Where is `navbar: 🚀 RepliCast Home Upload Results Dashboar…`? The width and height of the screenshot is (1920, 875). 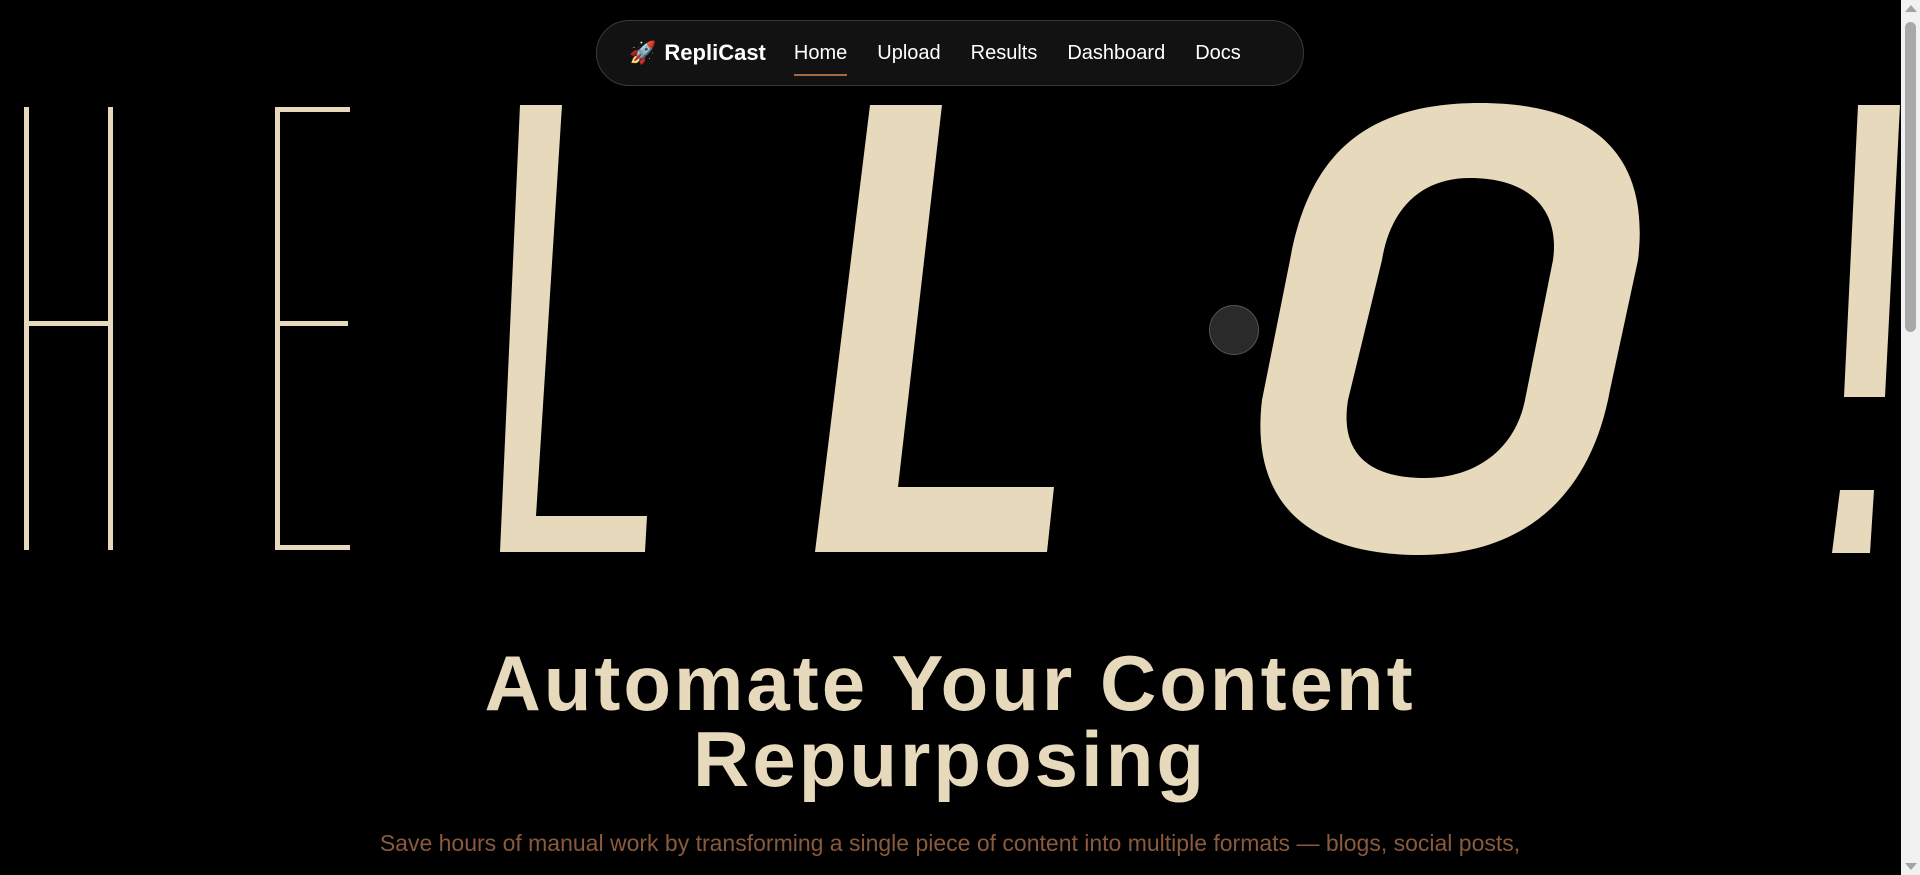 navbar: 🚀 RepliCast Home Upload Results Dashboar… is located at coordinates (950, 53).